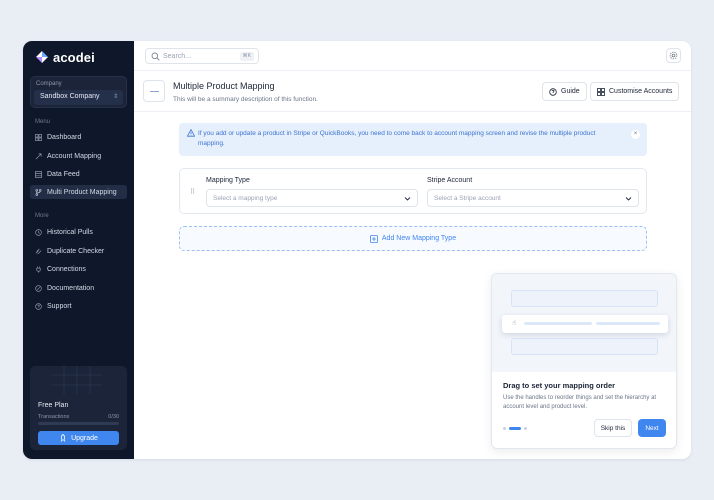 The image size is (714, 500). What do you see at coordinates (115, 97) in the screenshot?
I see `chevron-updown-icon: ⇕` at bounding box center [115, 97].